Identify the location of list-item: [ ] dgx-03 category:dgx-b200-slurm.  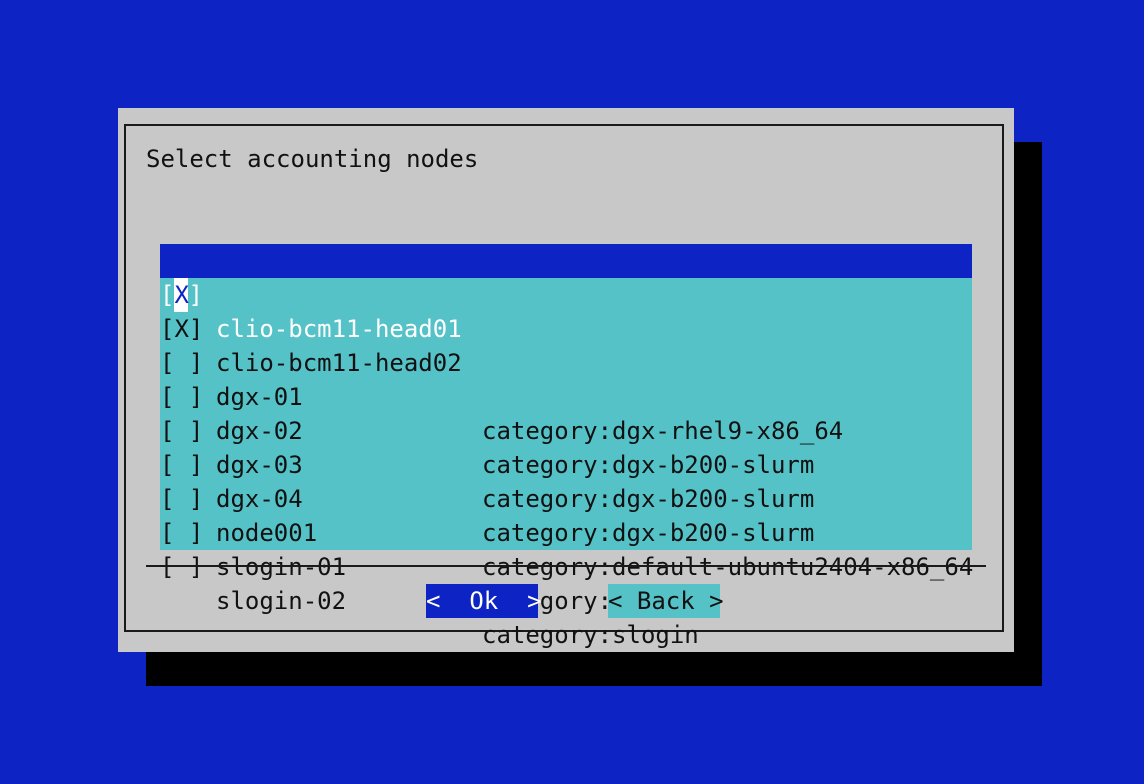
(566, 446).